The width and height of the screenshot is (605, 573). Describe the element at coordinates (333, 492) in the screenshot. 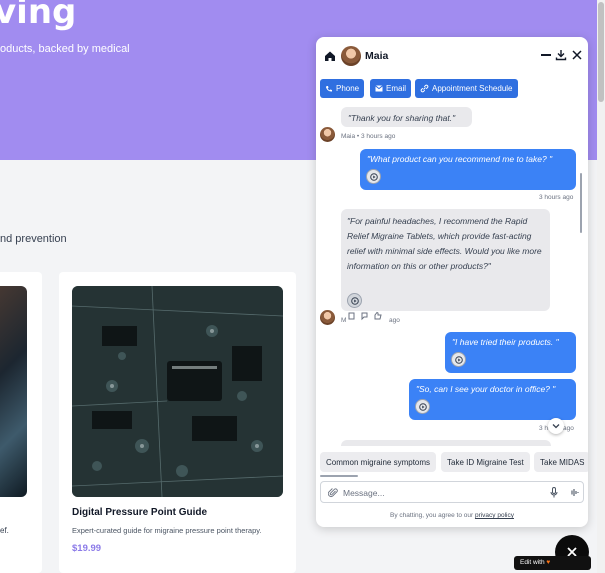

I see `paperclip-icon` at that location.